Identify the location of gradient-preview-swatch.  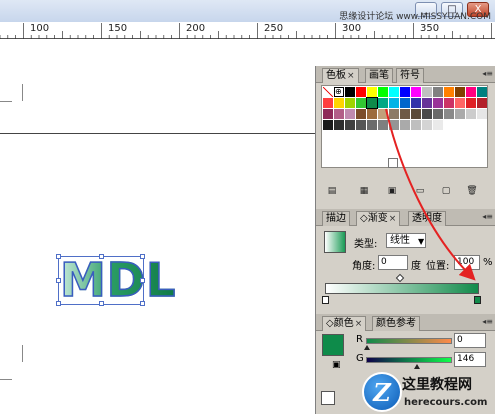
(335, 242).